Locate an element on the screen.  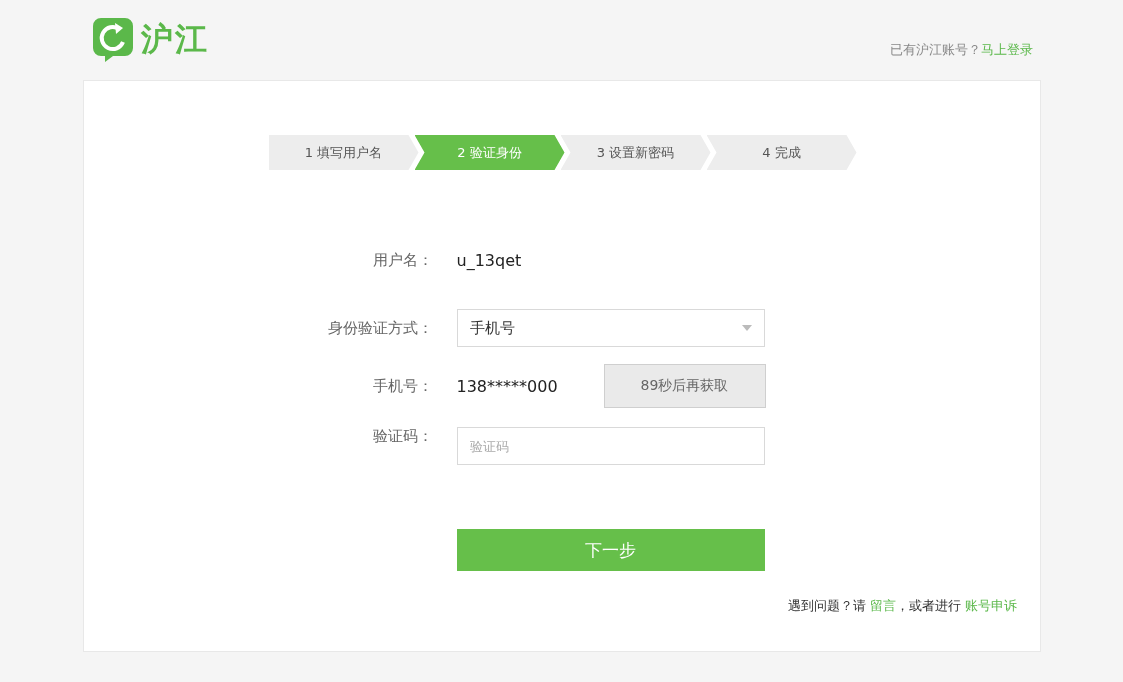
help-text: 遇到问题？请 留言，或者进行 账号申诉 is located at coordinates (902, 606).